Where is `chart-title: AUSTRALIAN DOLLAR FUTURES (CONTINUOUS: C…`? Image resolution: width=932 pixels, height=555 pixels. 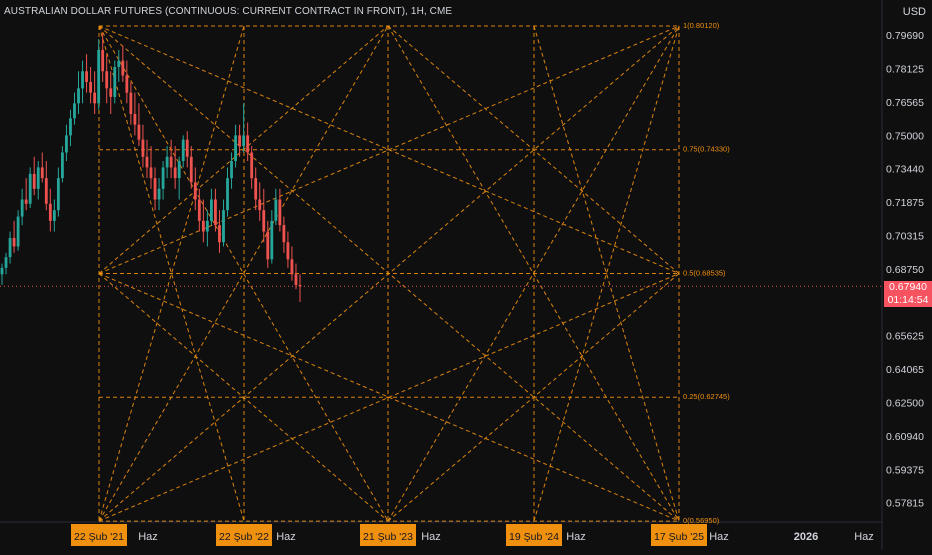 chart-title: AUSTRALIAN DOLLAR FUTURES (CONTINUOUS: C… is located at coordinates (228, 11).